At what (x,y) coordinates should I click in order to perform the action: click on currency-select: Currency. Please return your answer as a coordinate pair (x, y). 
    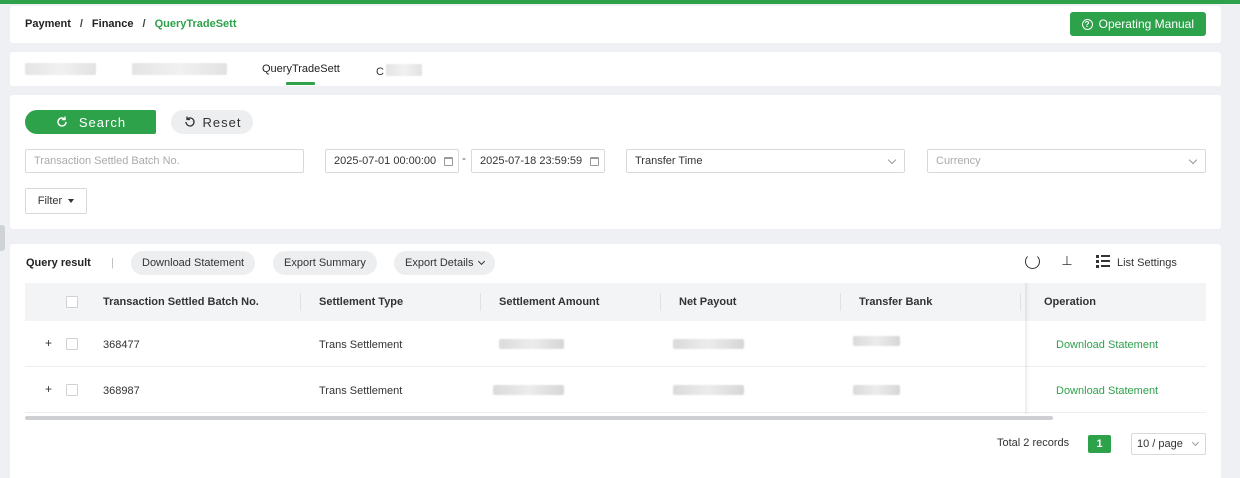
    Looking at the image, I should click on (1066, 161).